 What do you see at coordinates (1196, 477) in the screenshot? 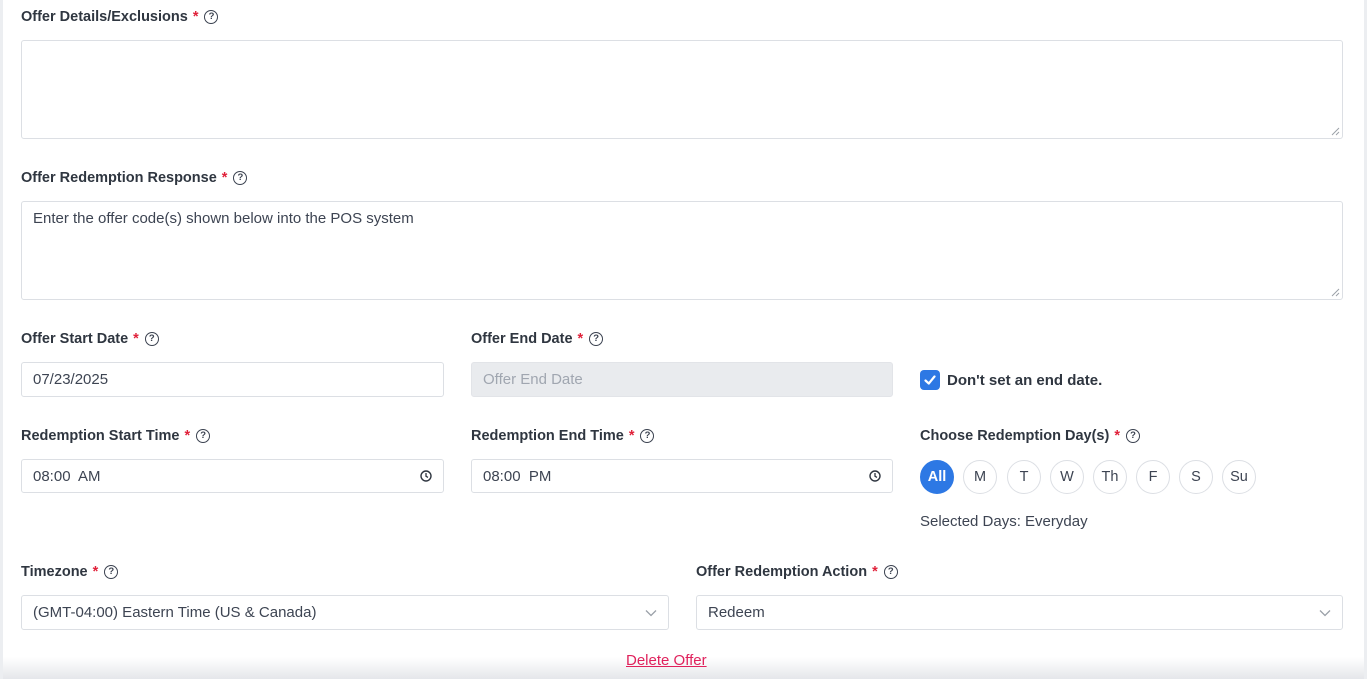
I see `day-button-saturday: S` at bounding box center [1196, 477].